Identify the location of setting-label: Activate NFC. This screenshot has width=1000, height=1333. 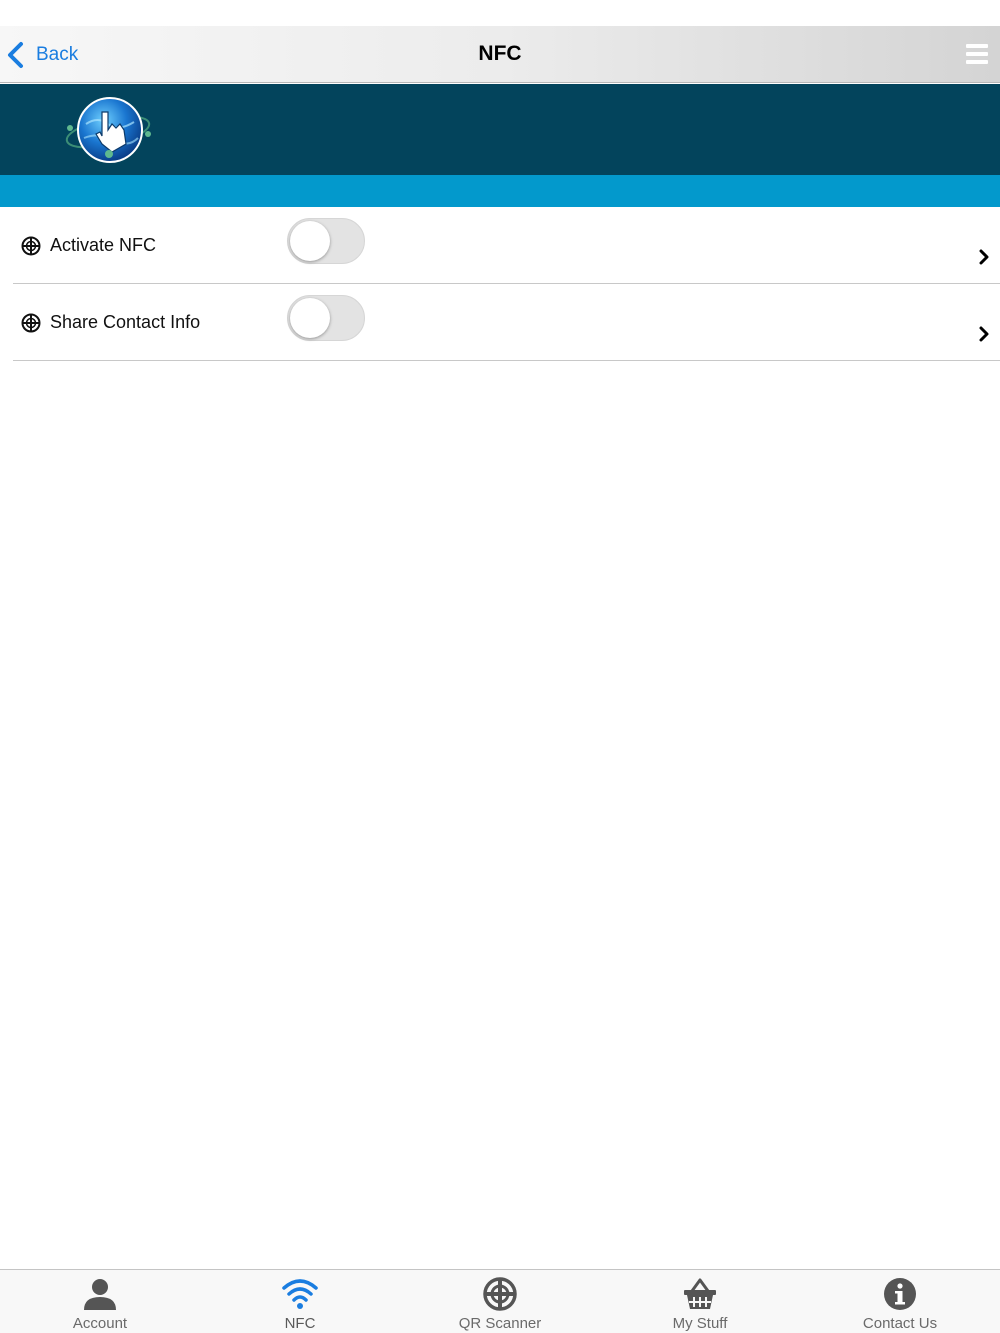
(103, 245).